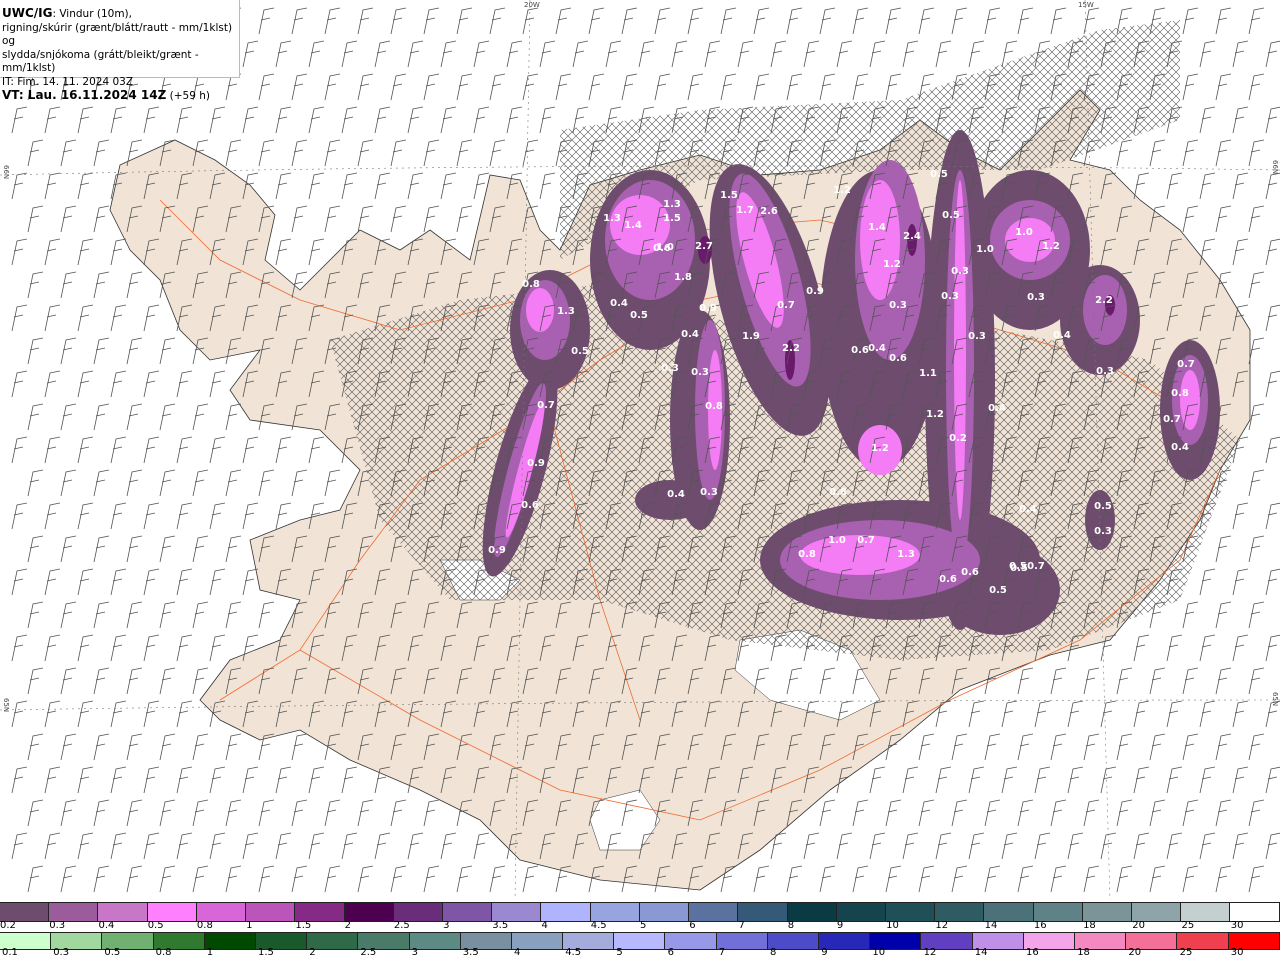  Describe the element at coordinates (981, 952) in the screenshot. I see `rain-scale-label: 14` at that location.